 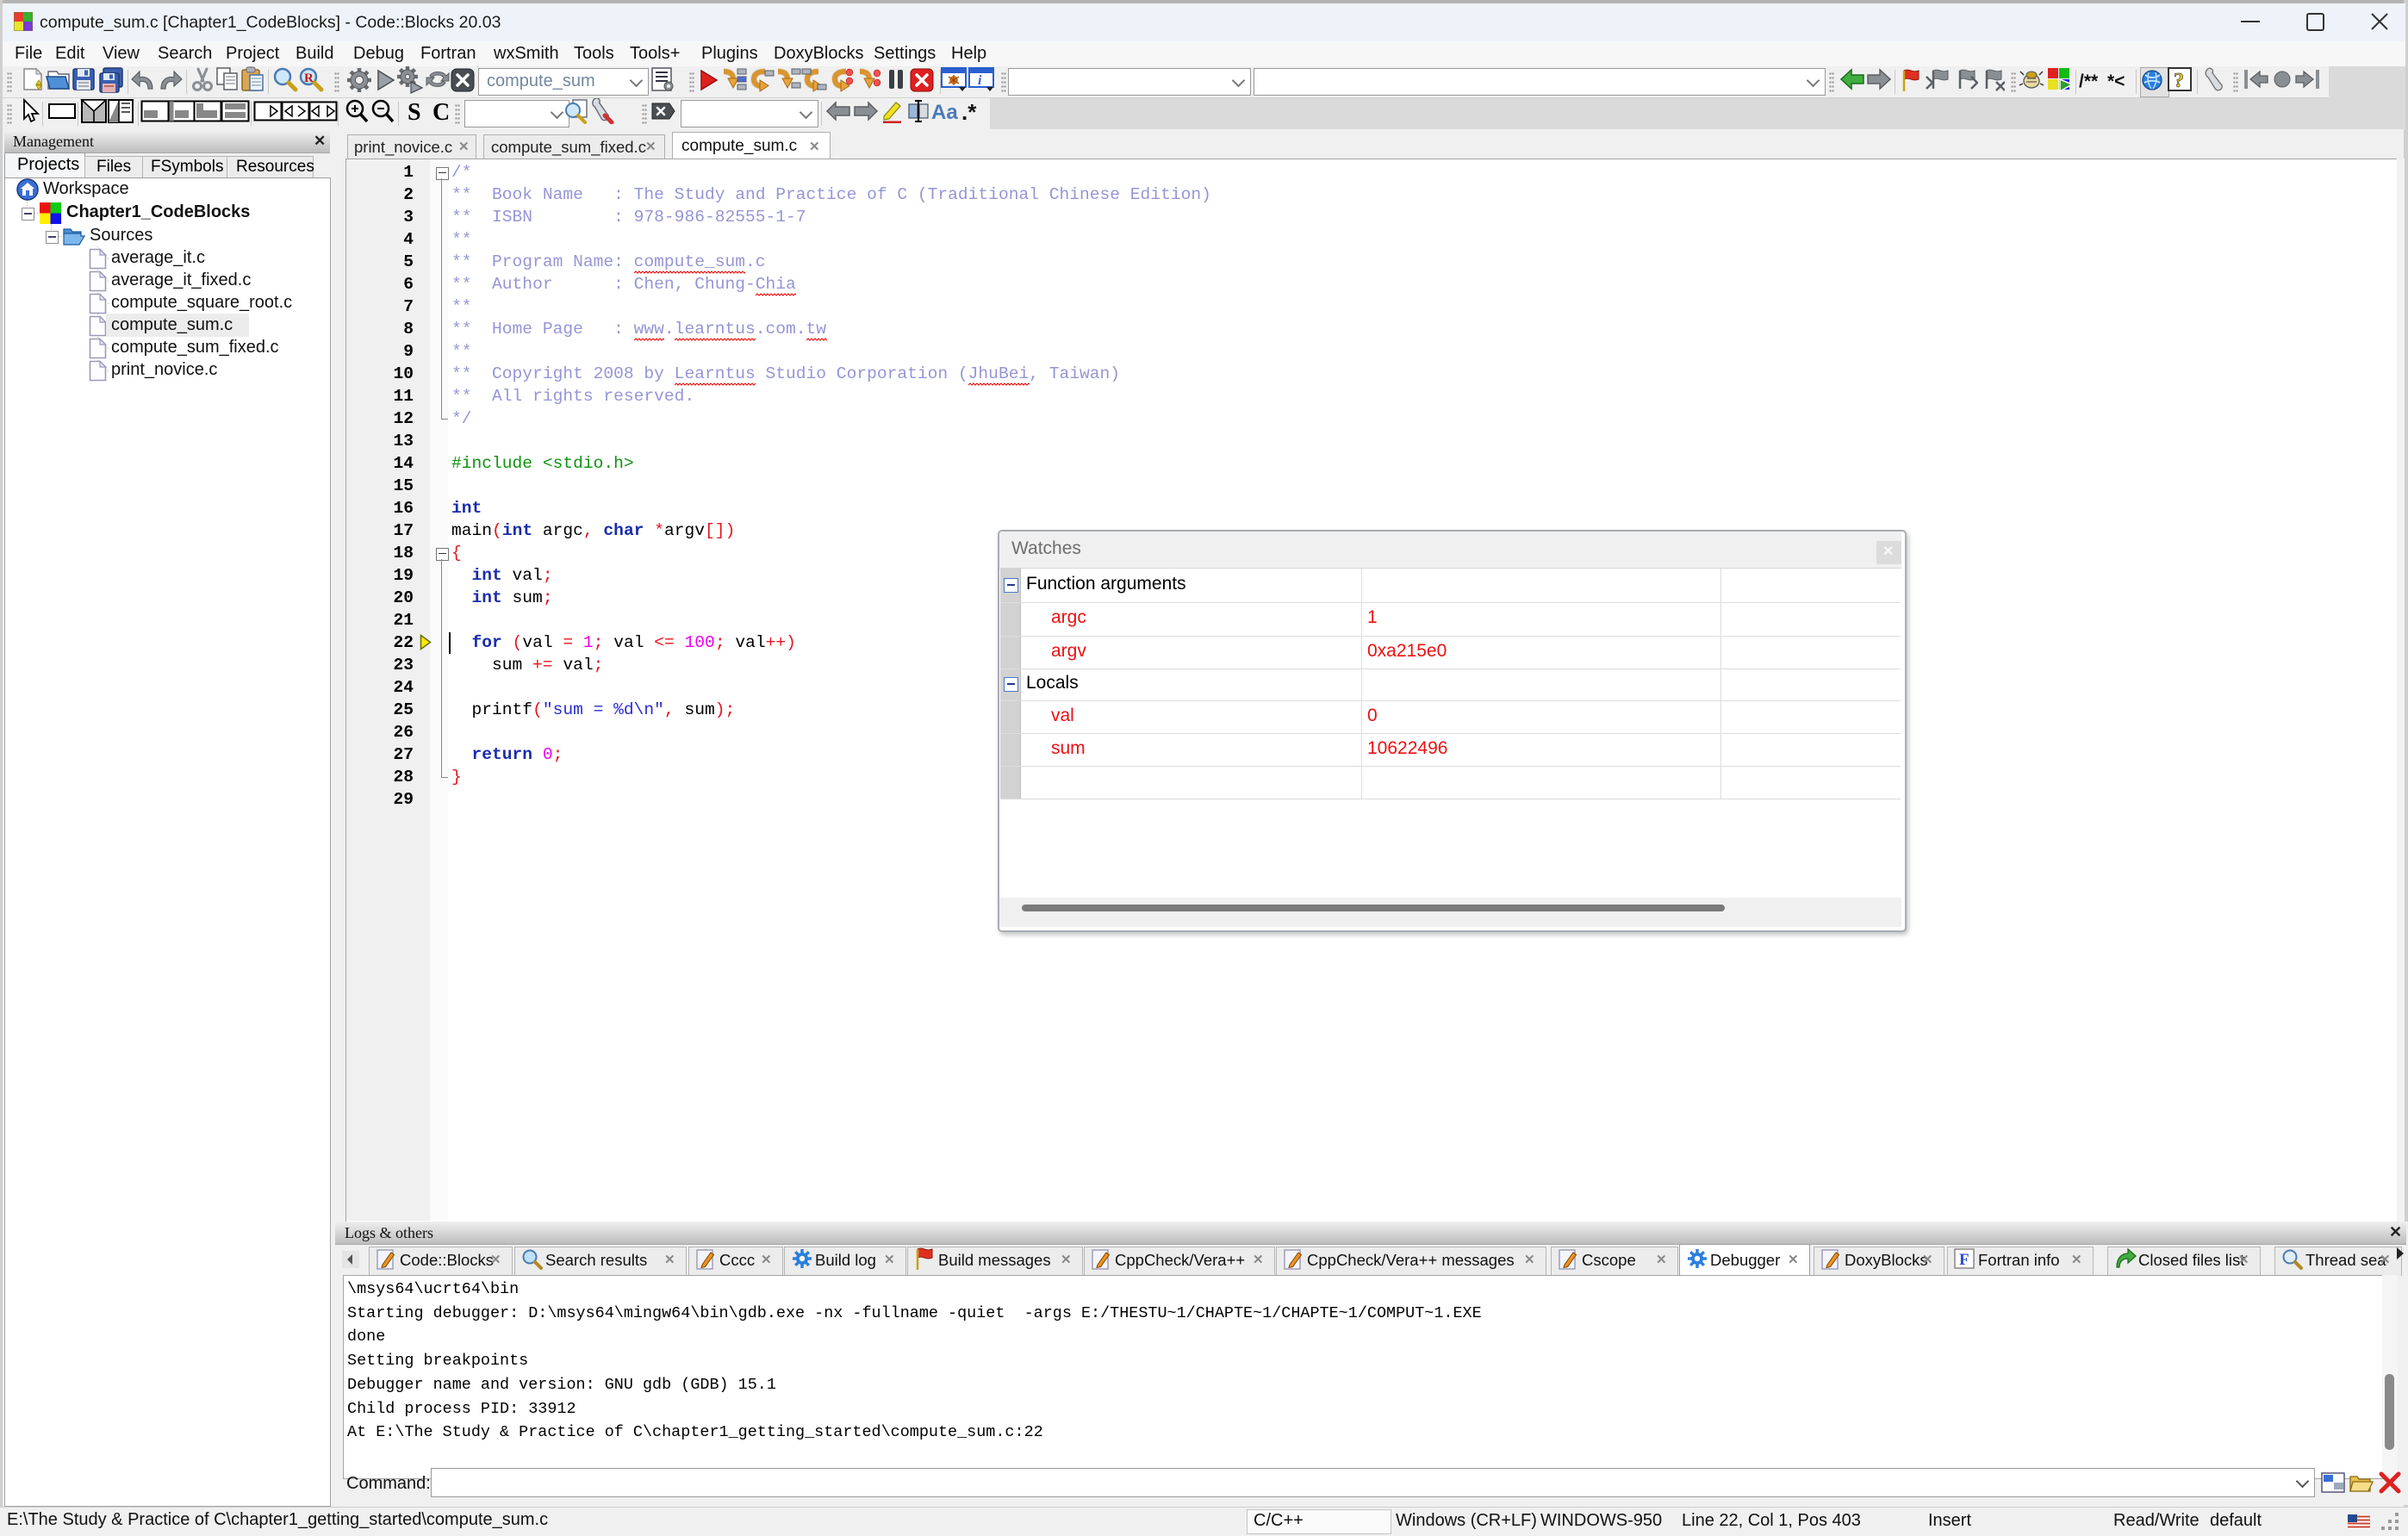 What do you see at coordinates (1964, 1260) in the screenshot?
I see `svg-text: F` at bounding box center [1964, 1260].